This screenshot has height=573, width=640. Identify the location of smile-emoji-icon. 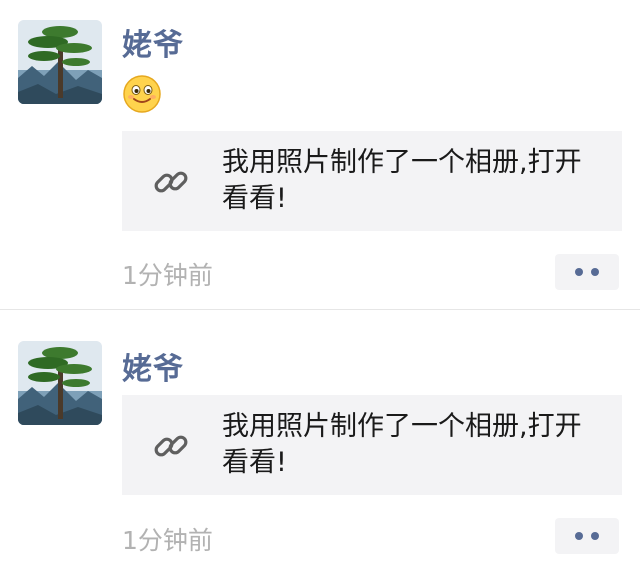
(142, 94).